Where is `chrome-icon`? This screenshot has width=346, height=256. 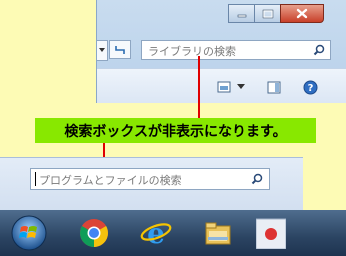
chrome-icon is located at coordinates (94, 233).